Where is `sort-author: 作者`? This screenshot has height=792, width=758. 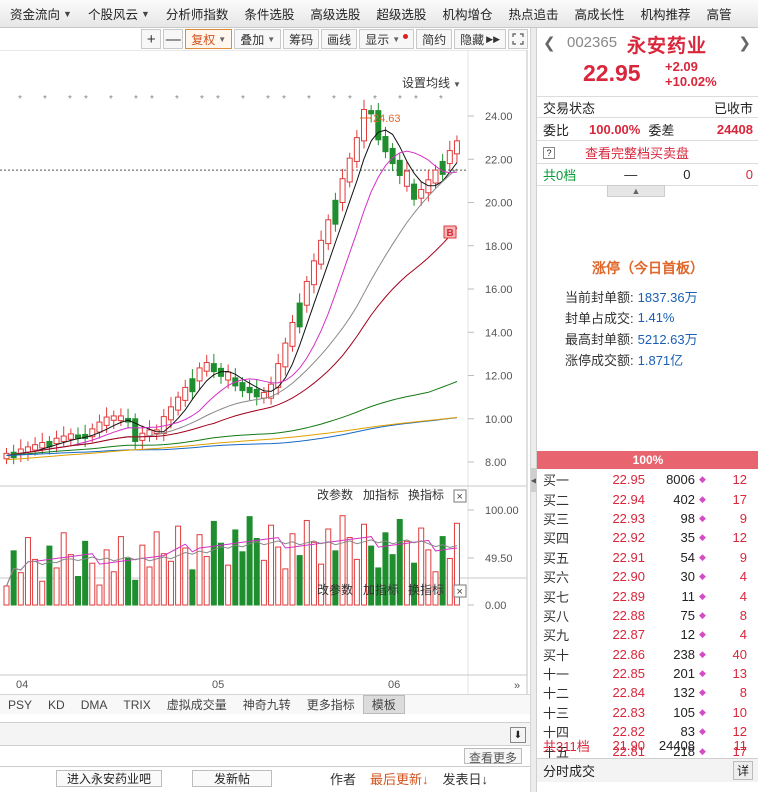 sort-author: 作者 is located at coordinates (343, 778).